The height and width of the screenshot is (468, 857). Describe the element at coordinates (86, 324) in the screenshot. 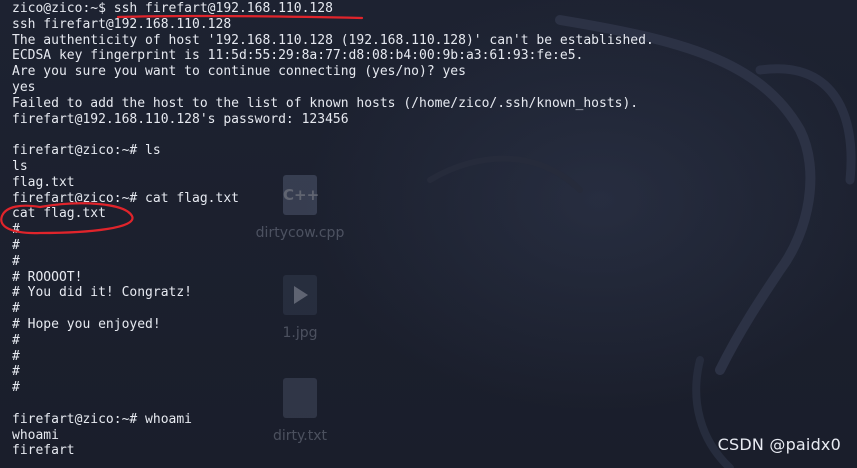

I see `terminal-line: # Hope you enjoyed!` at that location.